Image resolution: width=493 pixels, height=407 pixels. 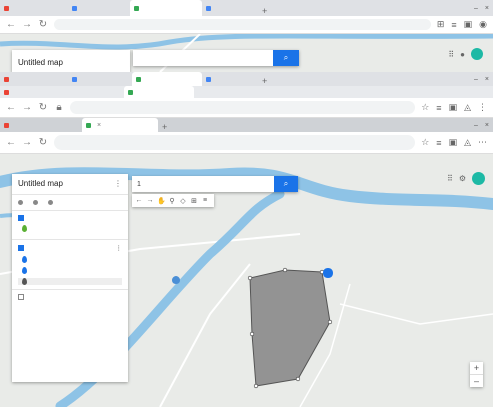 What do you see at coordinates (51, 202) in the screenshot?
I see `front-preview-button` at bounding box center [51, 202].